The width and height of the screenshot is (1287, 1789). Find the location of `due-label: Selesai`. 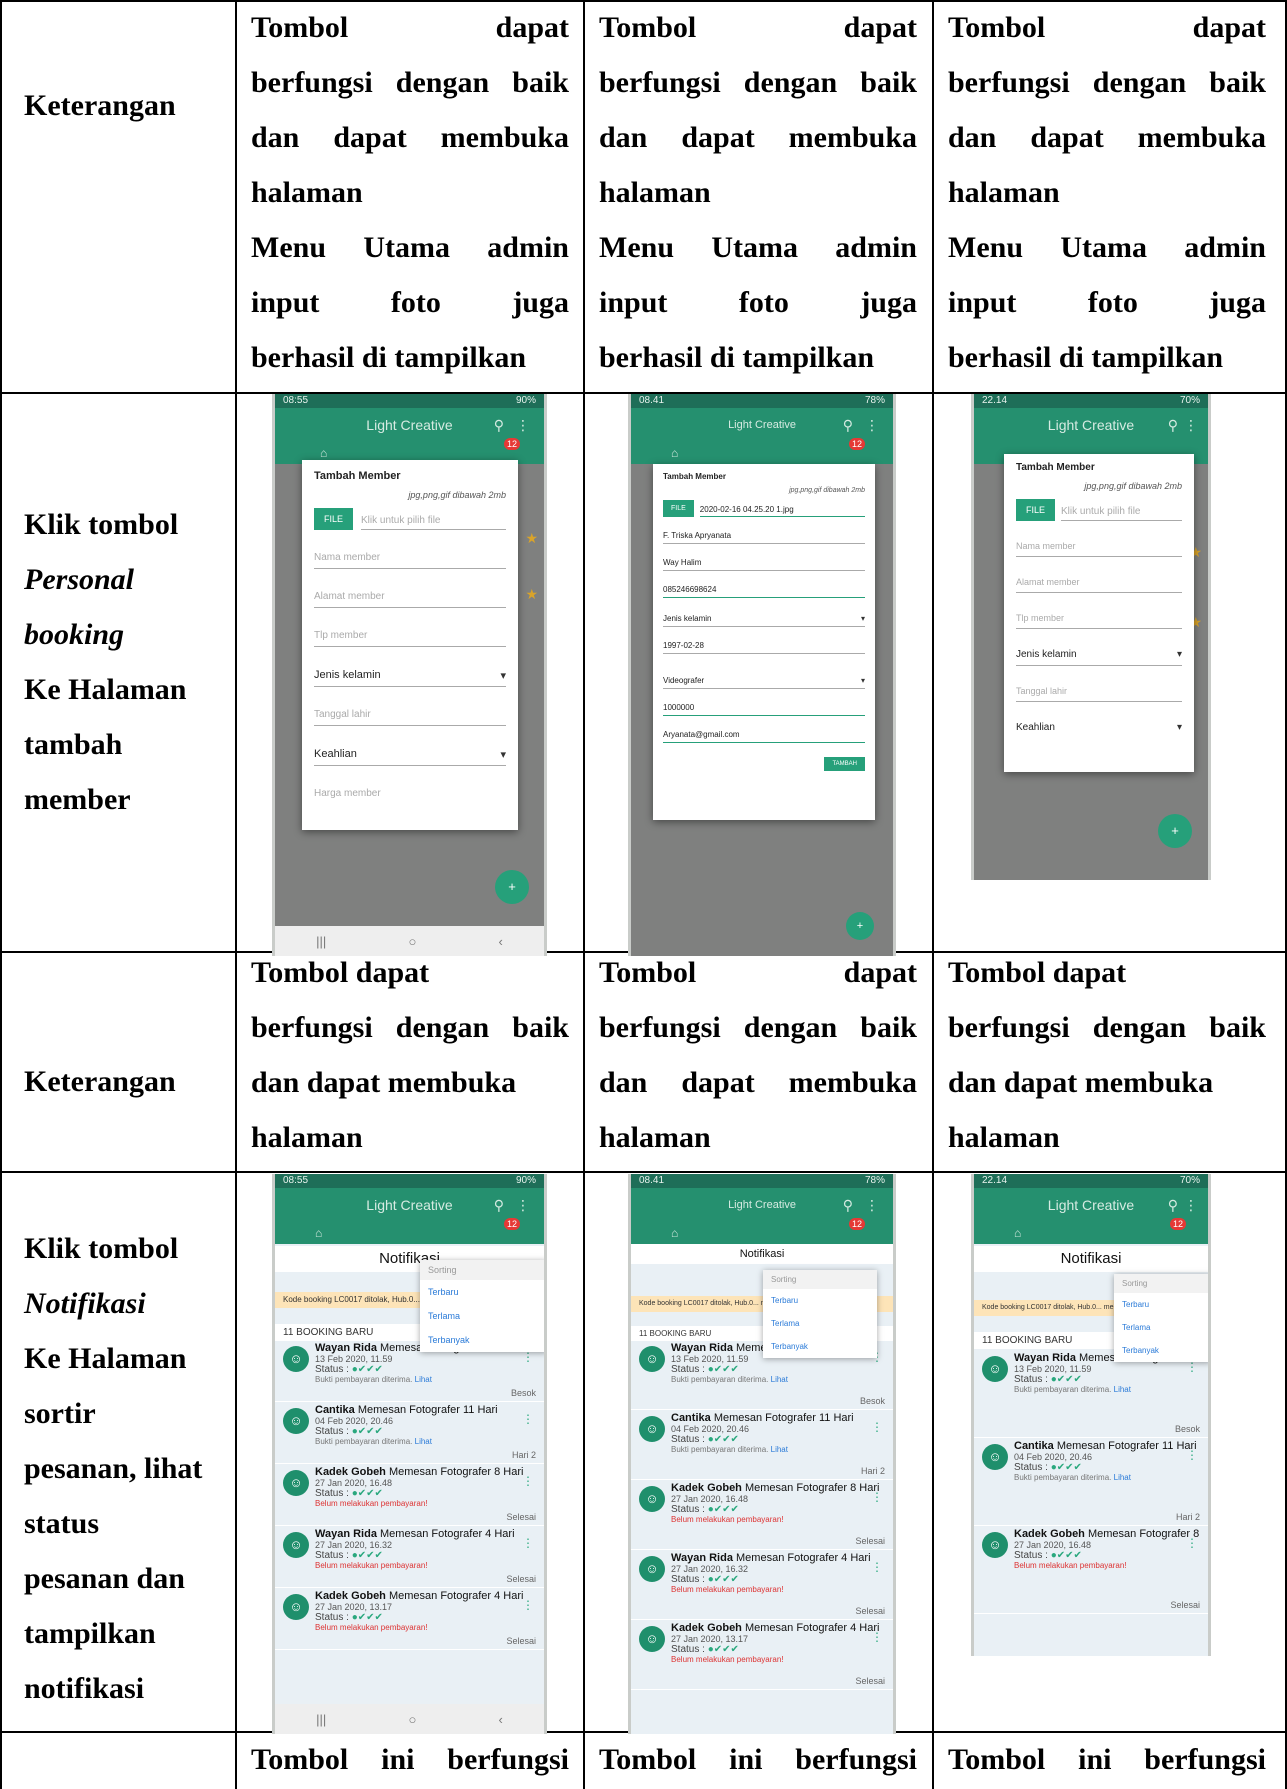

due-label: Selesai is located at coordinates (870, 1681).